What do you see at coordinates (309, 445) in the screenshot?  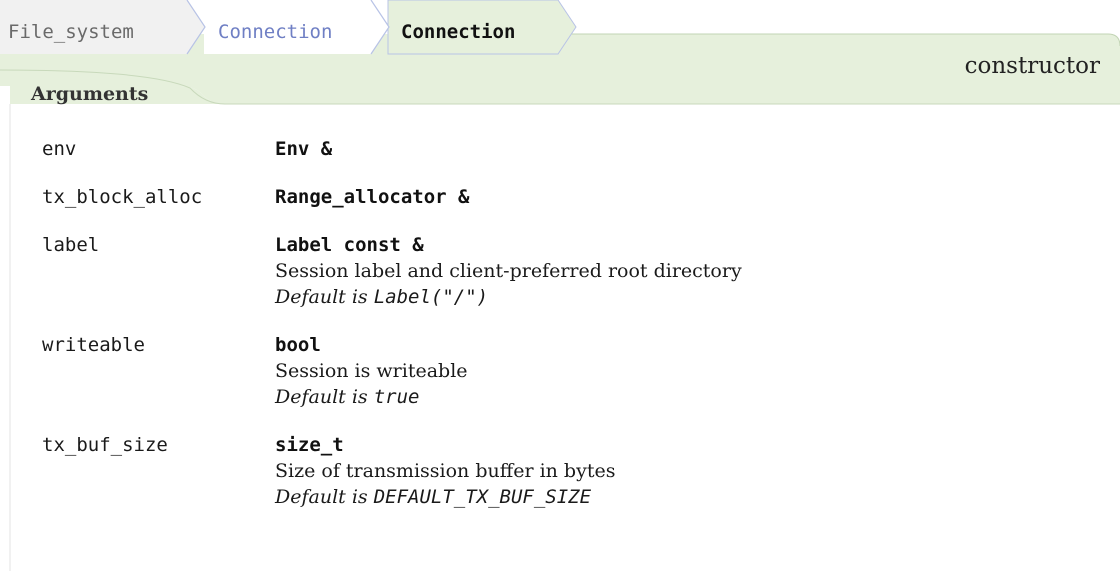 I see `argument-type: size_t` at bounding box center [309, 445].